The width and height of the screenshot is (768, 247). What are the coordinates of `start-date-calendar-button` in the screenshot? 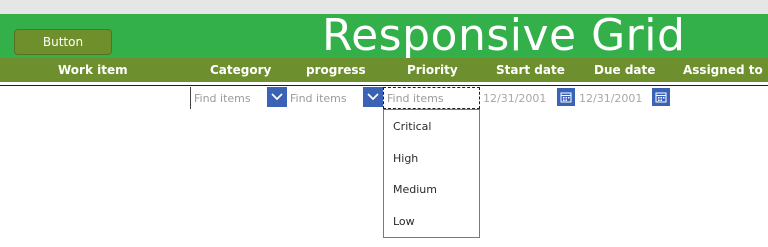 It's located at (566, 97).